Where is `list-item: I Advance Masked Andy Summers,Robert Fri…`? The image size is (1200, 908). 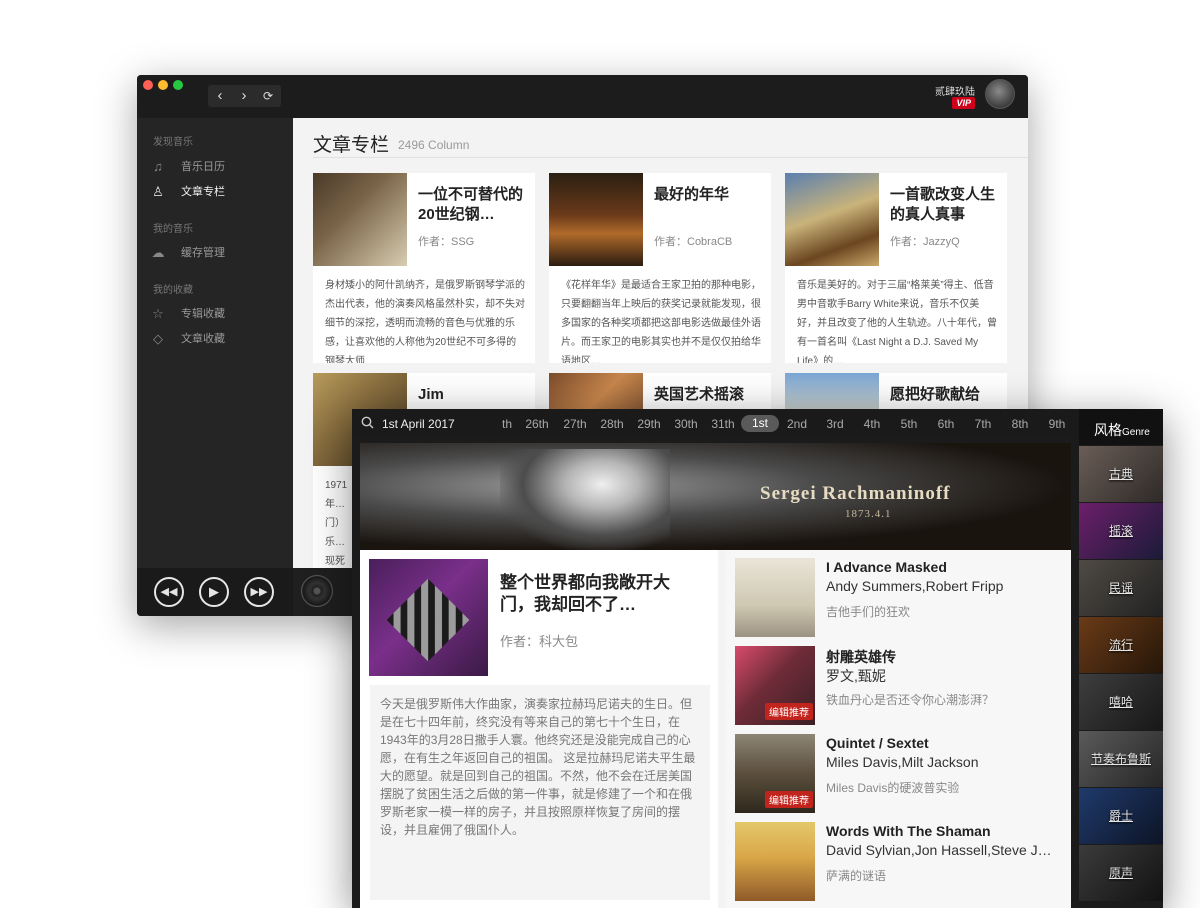 list-item: I Advance Masked Andy Summers,Robert Fri… is located at coordinates (900, 598).